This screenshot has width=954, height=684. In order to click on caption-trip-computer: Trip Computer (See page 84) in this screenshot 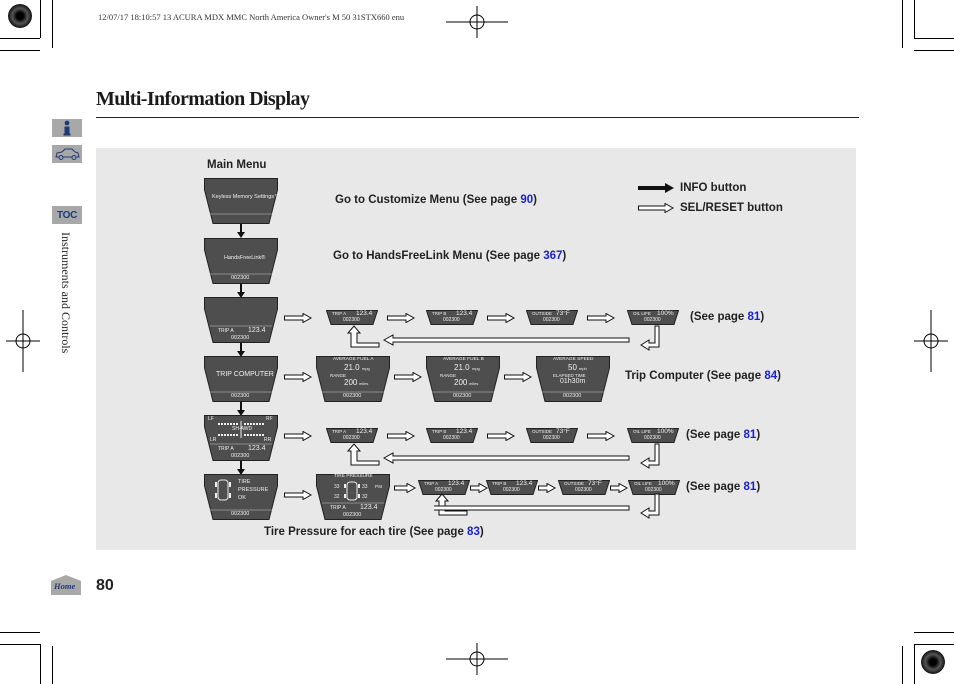, I will do `click(703, 376)`.